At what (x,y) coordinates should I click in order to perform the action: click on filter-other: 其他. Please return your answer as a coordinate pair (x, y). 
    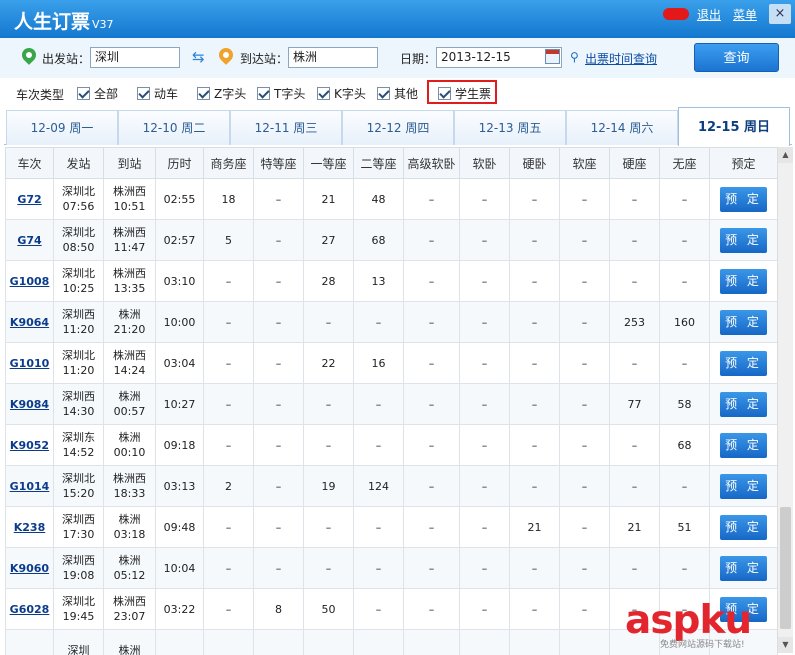
    Looking at the image, I should click on (397, 93).